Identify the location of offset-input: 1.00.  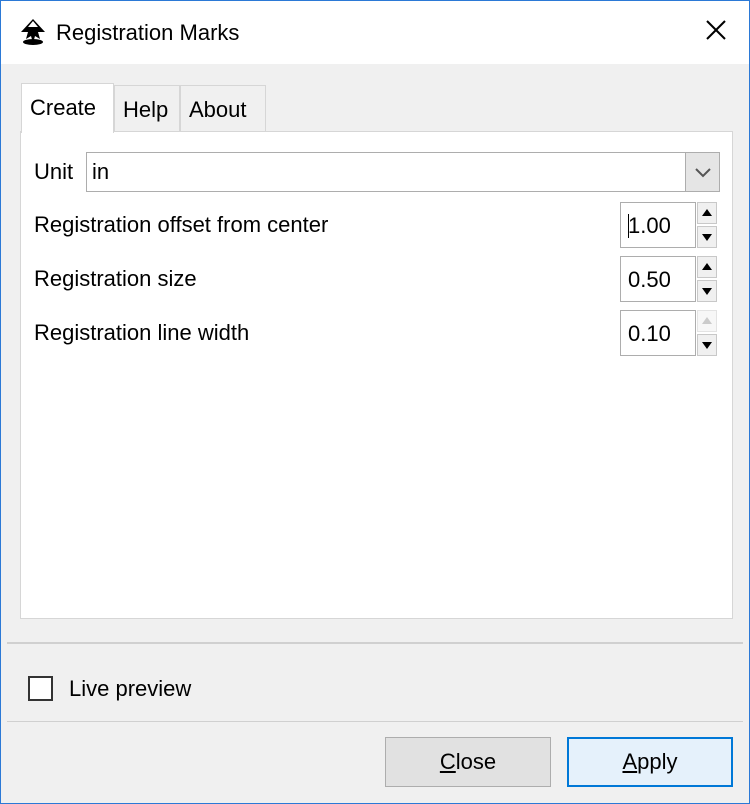
(658, 225).